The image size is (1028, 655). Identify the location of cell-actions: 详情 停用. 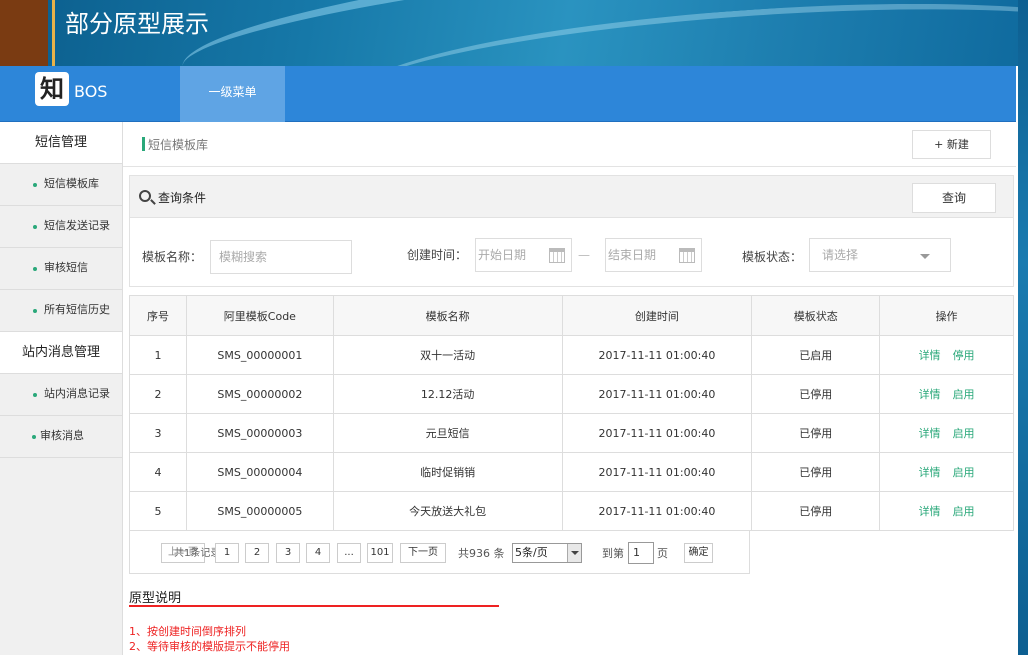
(946, 355).